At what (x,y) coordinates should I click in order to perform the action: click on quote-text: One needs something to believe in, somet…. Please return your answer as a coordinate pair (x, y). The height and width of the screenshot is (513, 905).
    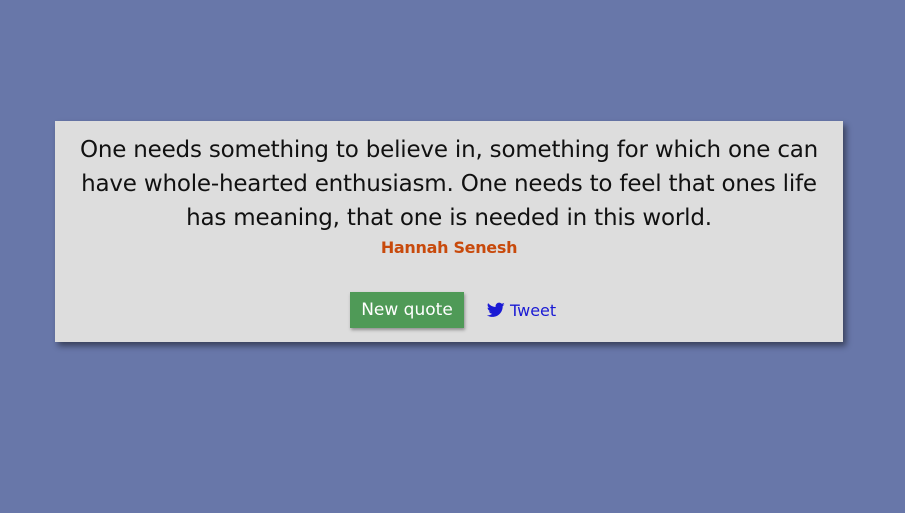
    Looking at the image, I should click on (449, 184).